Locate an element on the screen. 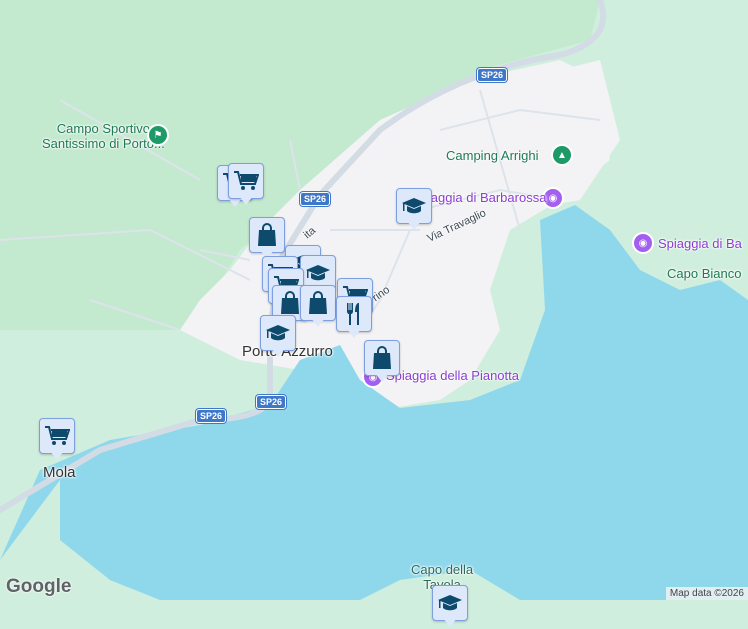  place-spiaggia-barbarossa: Spiaggia di Barbarossa is located at coordinates (479, 197).